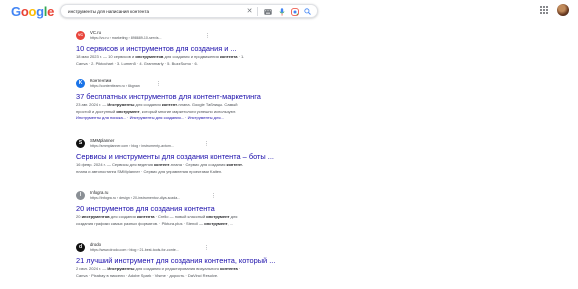  I want to click on logo-letter: g, so click(40, 11).